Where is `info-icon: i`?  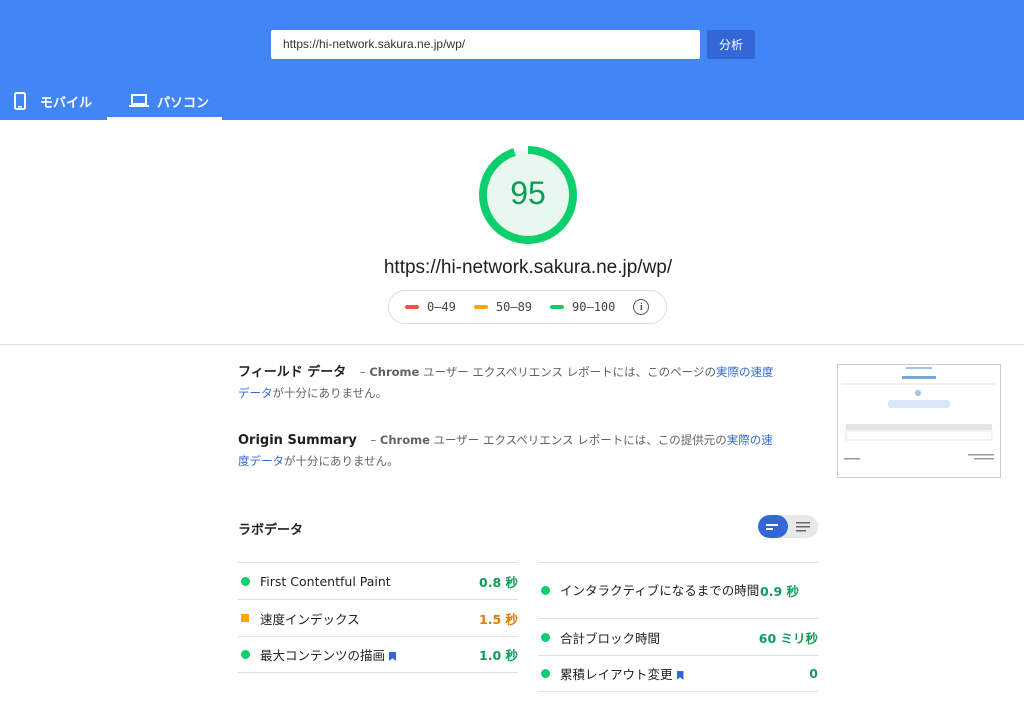
info-icon: i is located at coordinates (641, 307).